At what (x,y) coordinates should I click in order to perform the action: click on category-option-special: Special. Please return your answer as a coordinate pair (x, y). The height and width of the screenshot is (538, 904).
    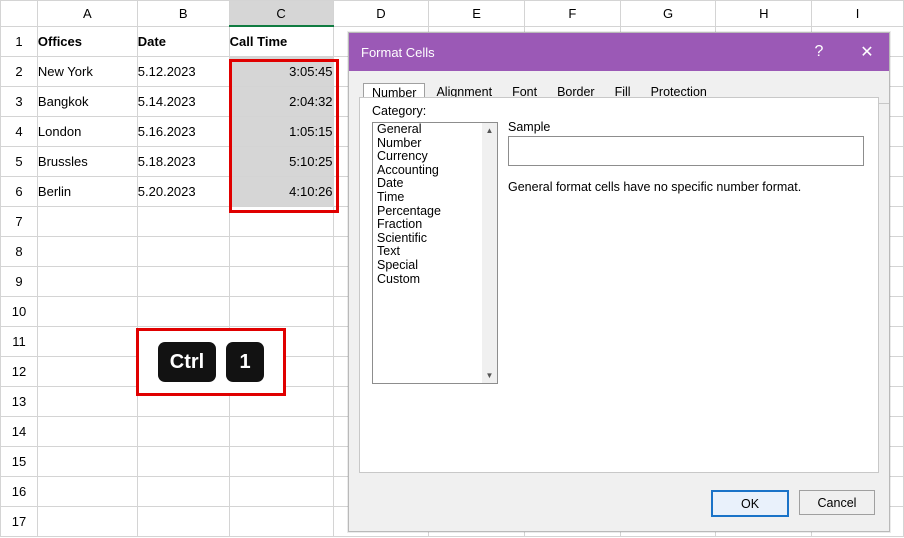
    Looking at the image, I should click on (428, 265).